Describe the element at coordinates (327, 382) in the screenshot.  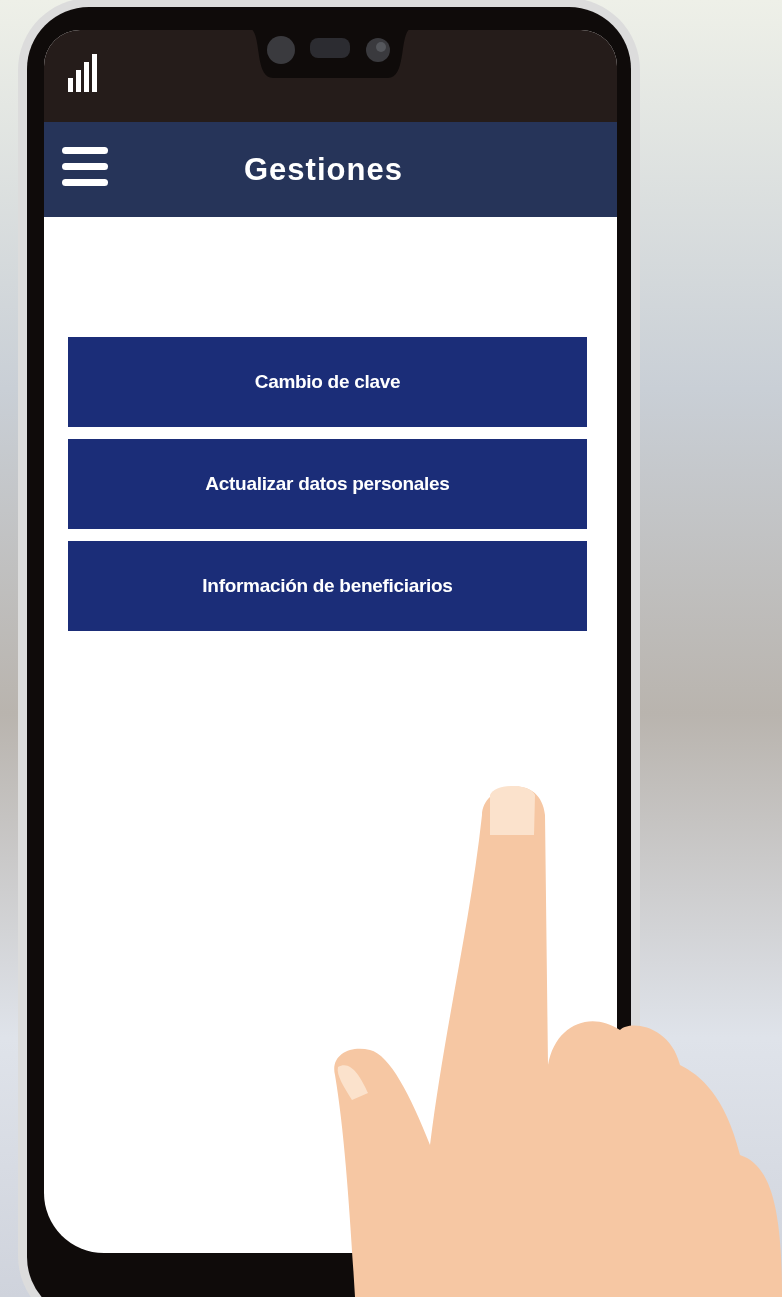
I see `menu-option-button: Cambio de clave` at that location.